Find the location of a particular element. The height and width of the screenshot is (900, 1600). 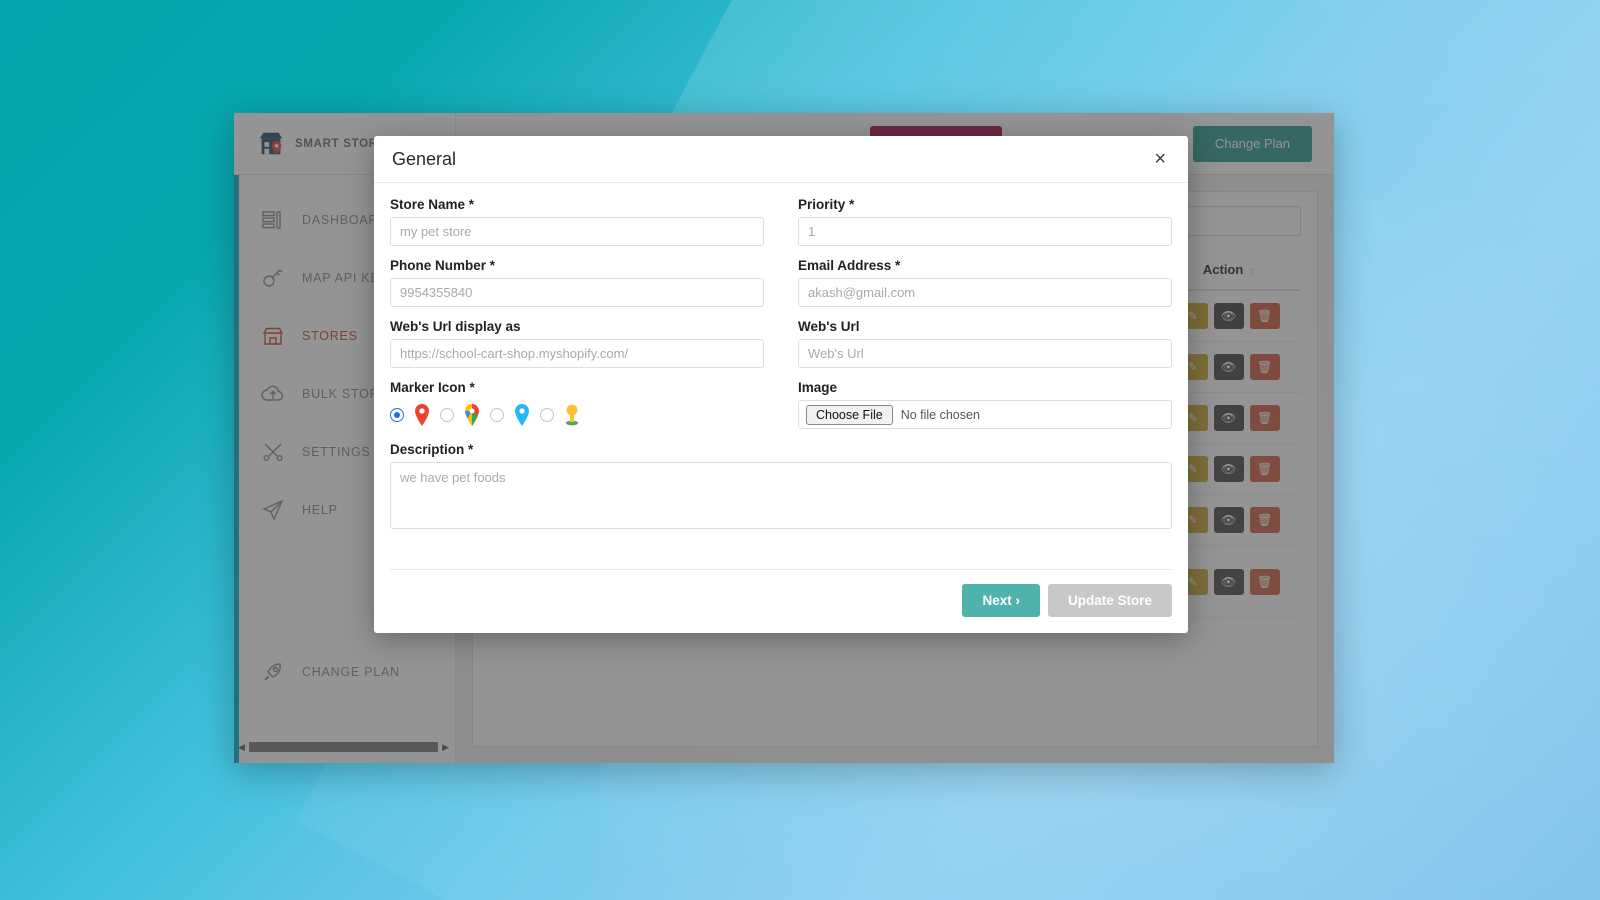

description-label: Description * is located at coordinates (432, 449).